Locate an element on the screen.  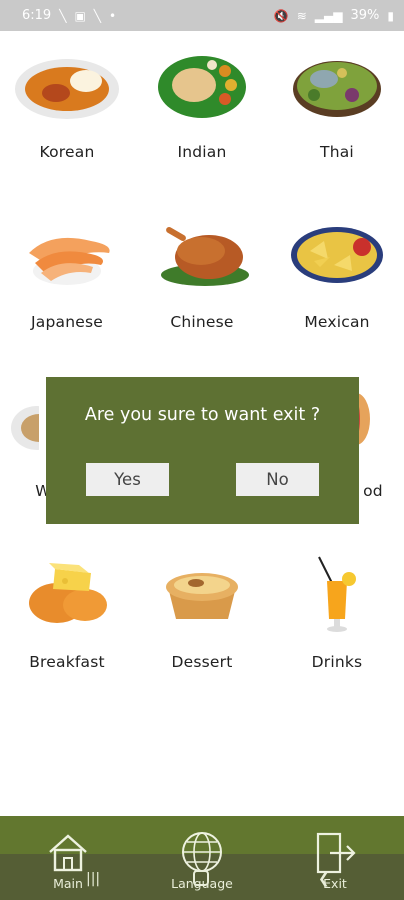
category-korean: Korean is located at coordinates (67, 111).